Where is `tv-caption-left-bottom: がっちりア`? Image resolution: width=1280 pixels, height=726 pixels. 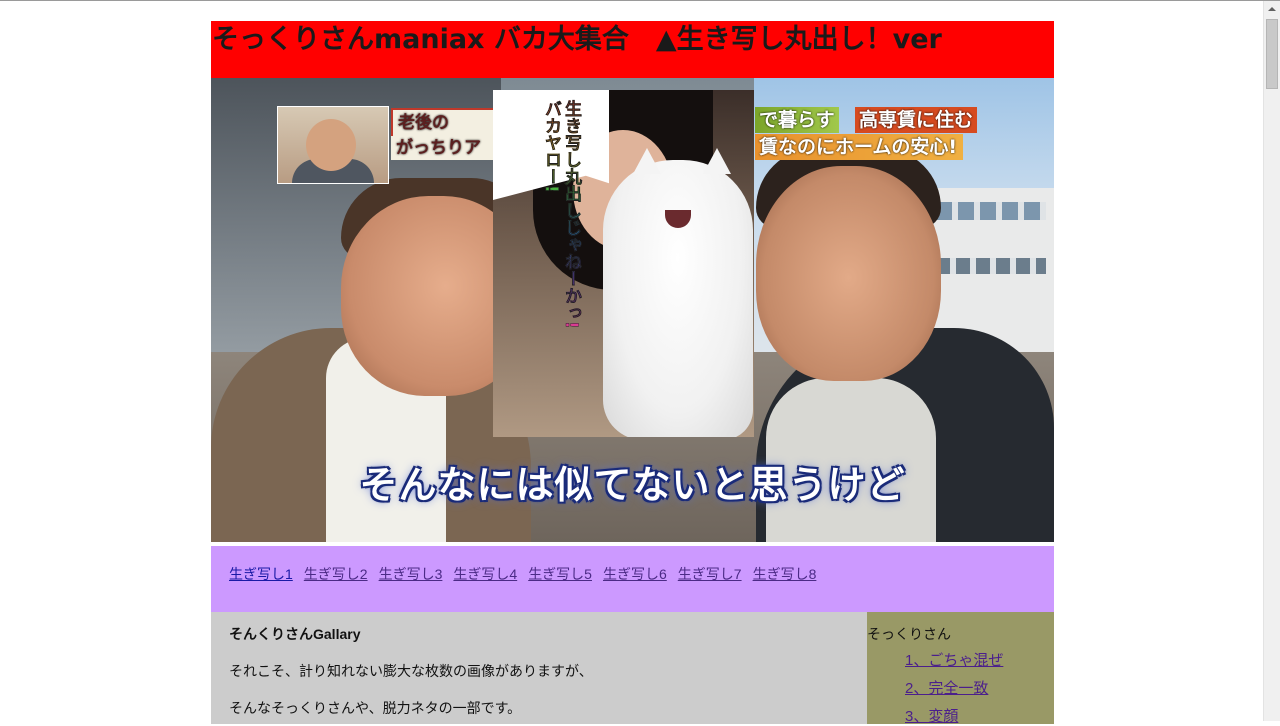 tv-caption-left-bottom: がっちりア is located at coordinates (446, 148).